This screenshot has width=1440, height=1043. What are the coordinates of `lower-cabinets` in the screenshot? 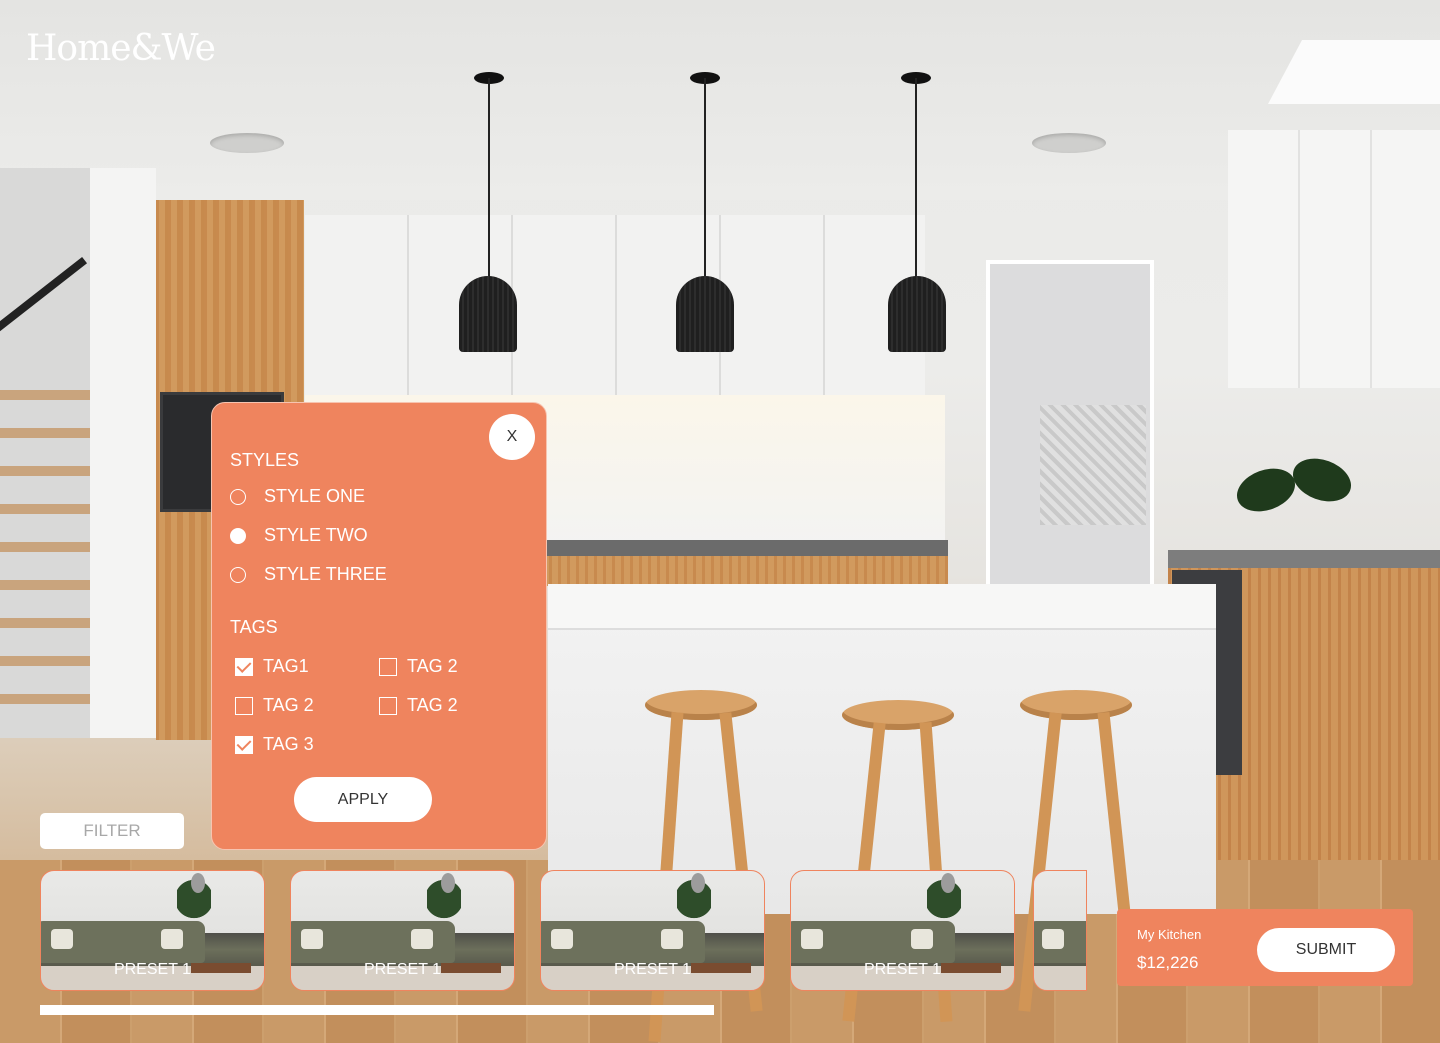 It's located at (744, 571).